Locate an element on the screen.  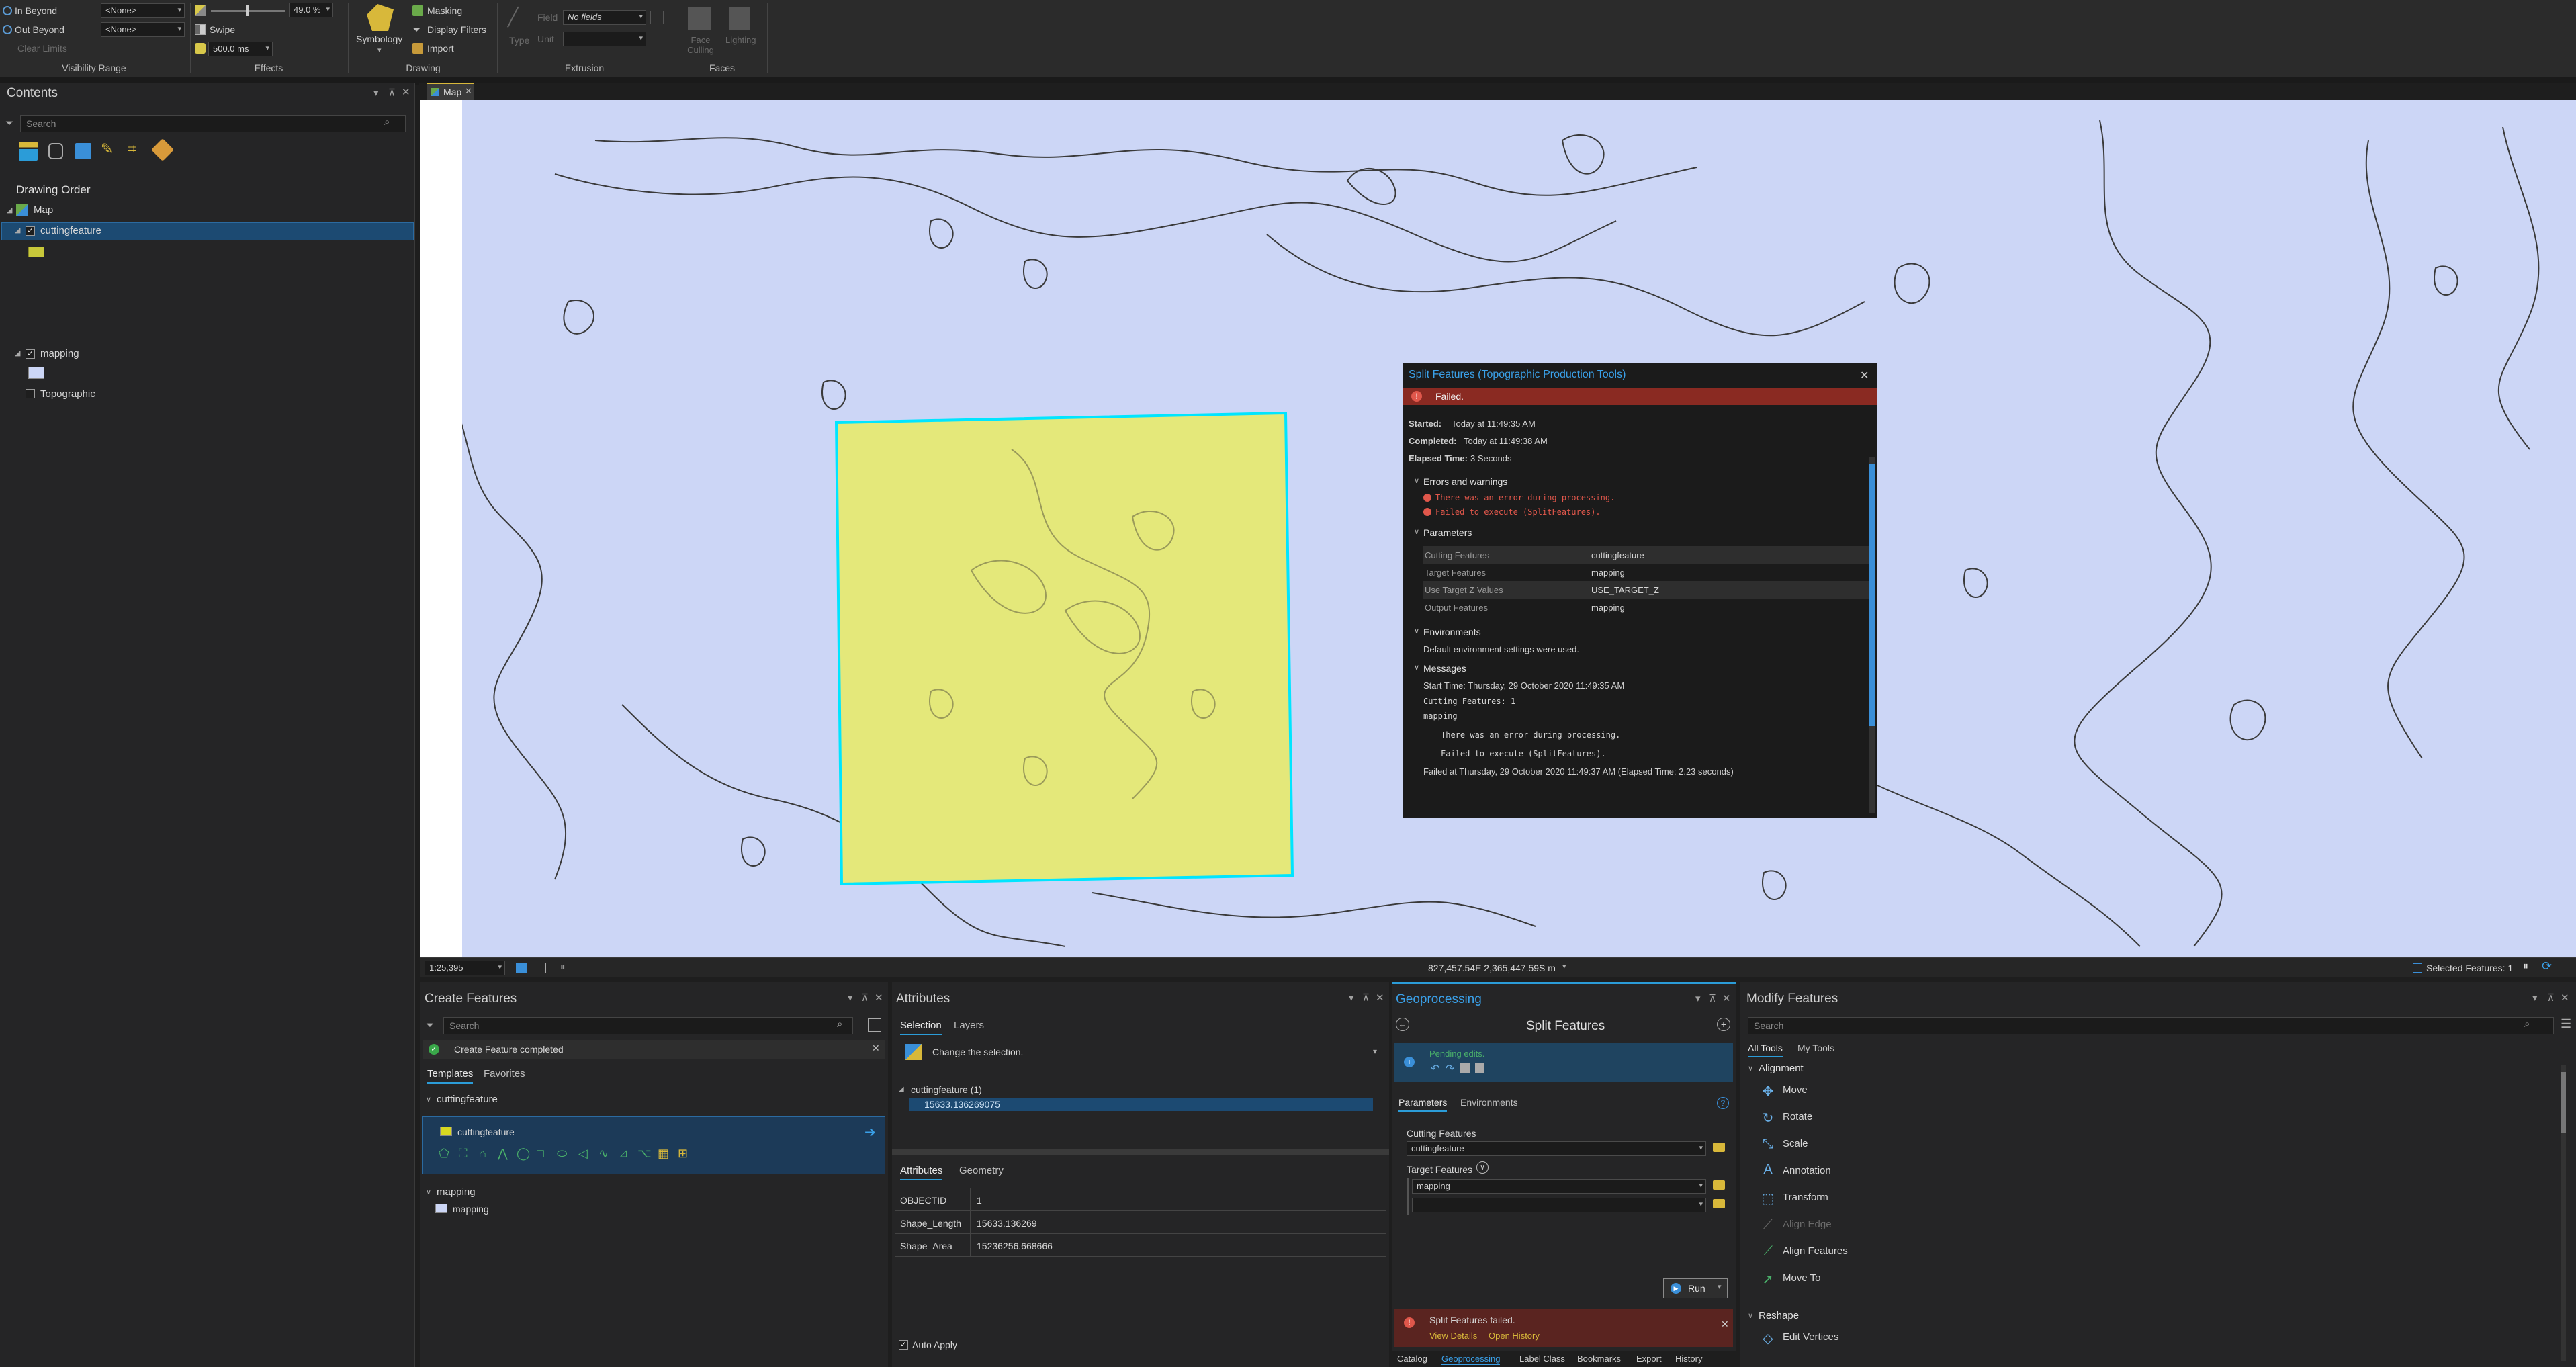
table-row: Shape_Length 15633.136269 is located at coordinates (1141, 1222).